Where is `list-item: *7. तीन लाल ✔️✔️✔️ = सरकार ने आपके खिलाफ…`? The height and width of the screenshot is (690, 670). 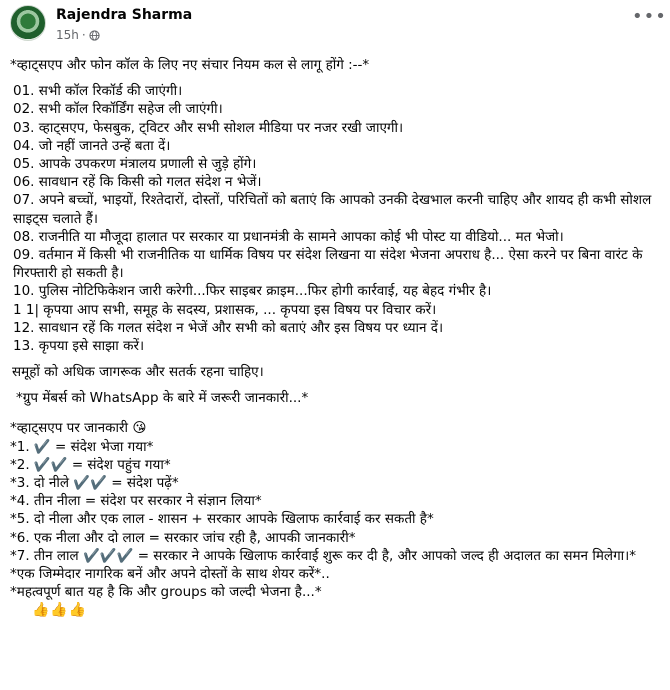 list-item: *7. तीन लाल ✔️✔️✔️ = सरकार ने आपके खिलाफ… is located at coordinates (323, 555).